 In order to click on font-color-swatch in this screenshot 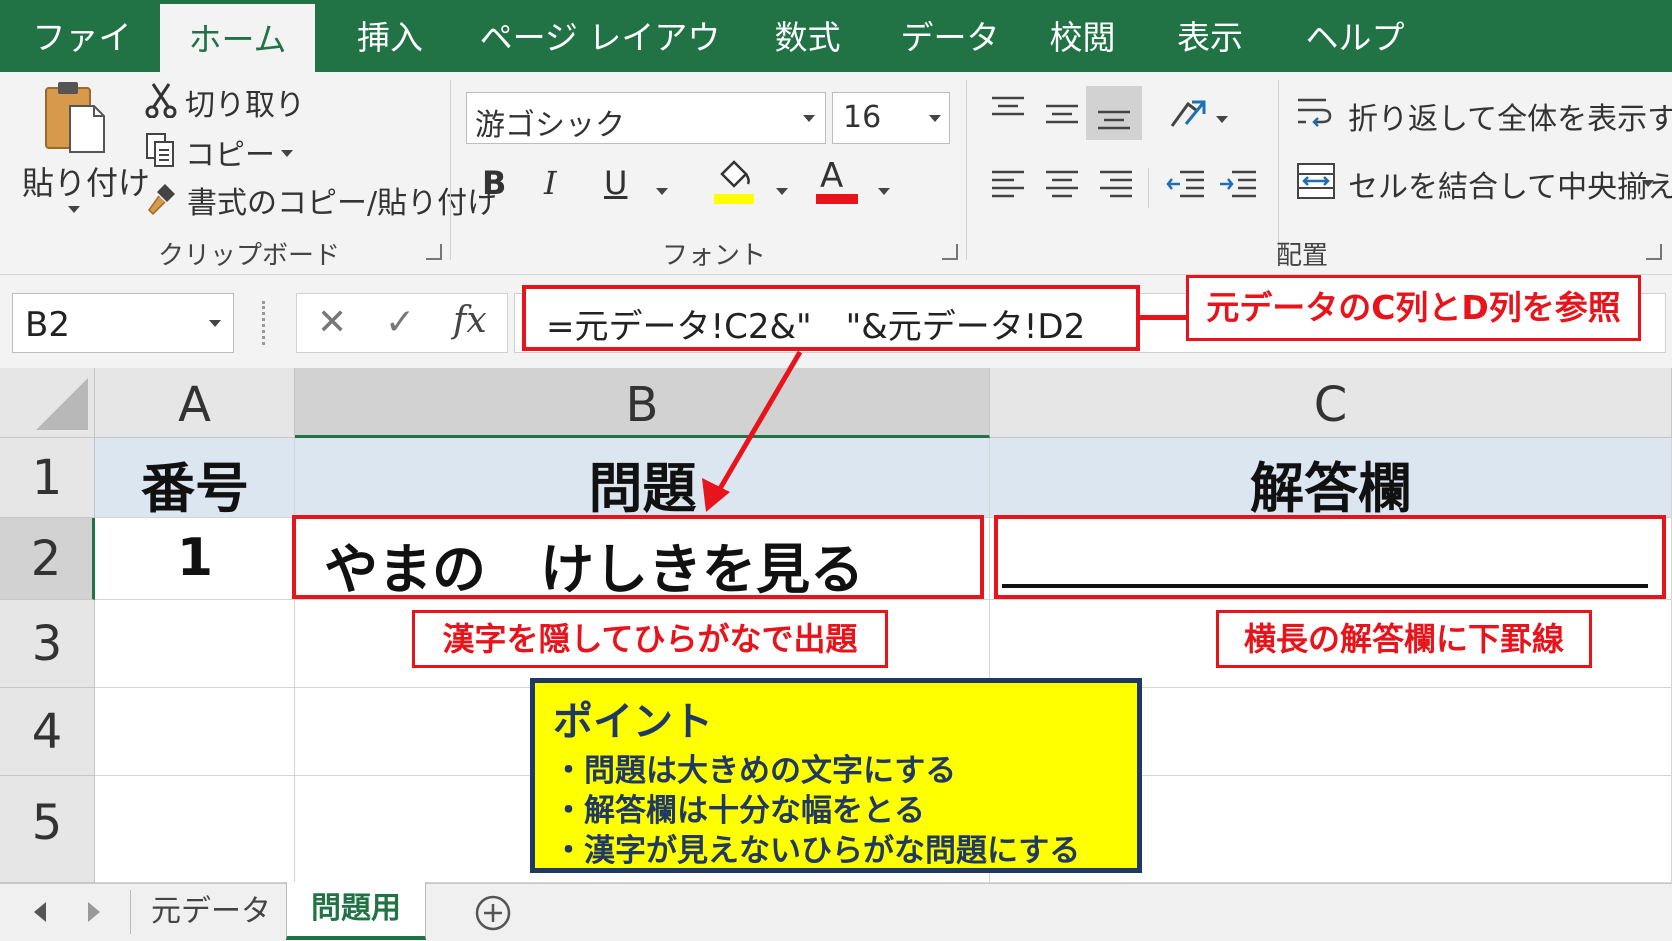, I will do `click(837, 199)`.